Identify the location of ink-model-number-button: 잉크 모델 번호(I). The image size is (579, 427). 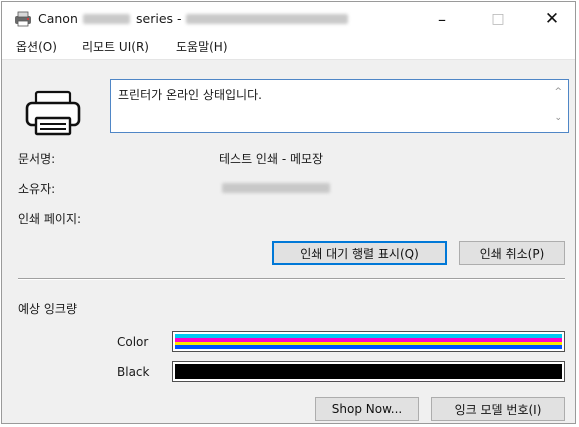
(498, 409).